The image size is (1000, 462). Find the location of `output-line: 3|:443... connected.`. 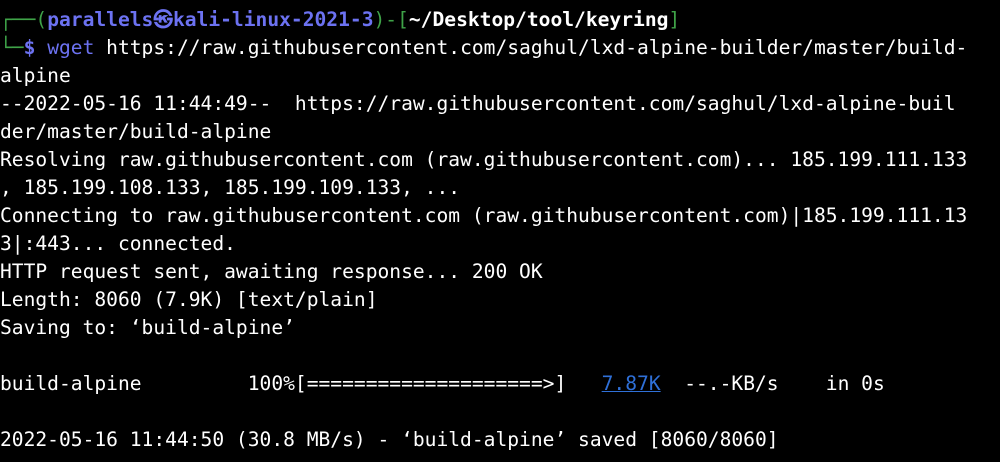

output-line: 3|:443... connected. is located at coordinates (118, 243).